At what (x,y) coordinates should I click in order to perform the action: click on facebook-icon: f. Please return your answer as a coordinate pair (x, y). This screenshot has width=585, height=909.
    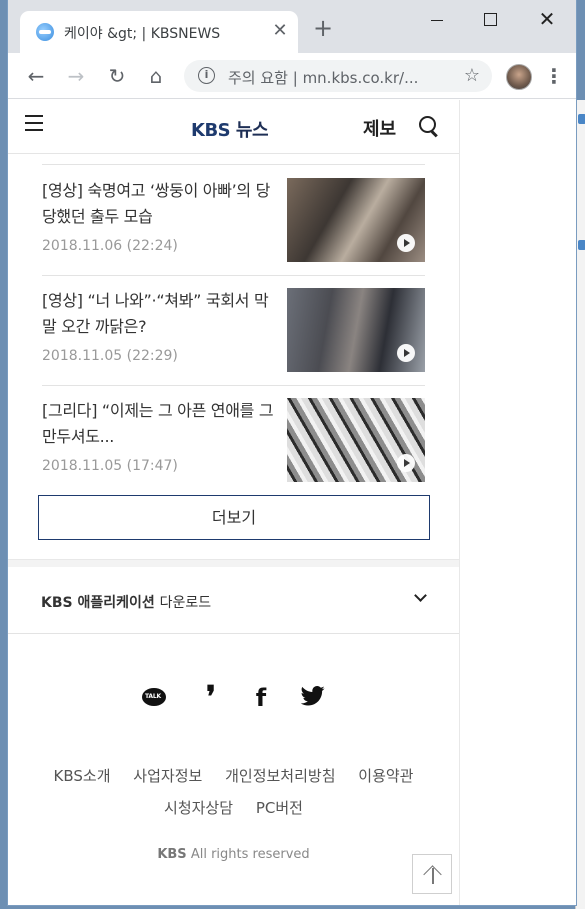
    Looking at the image, I should click on (261, 698).